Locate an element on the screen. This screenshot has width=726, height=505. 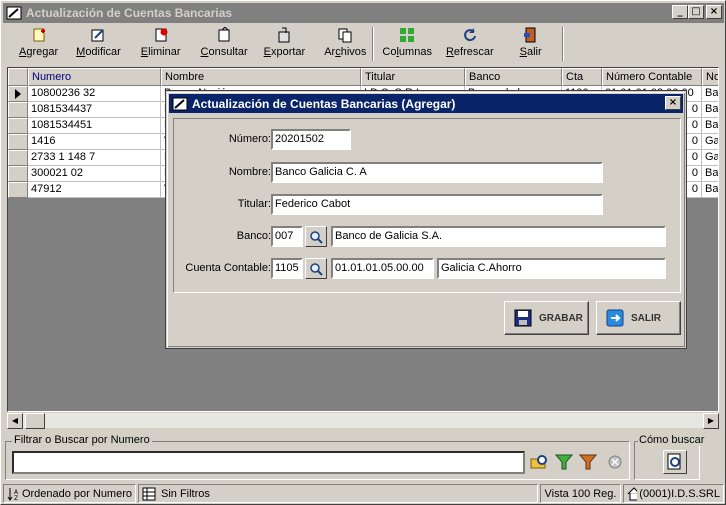
row-indicator is located at coordinates (18, 94).